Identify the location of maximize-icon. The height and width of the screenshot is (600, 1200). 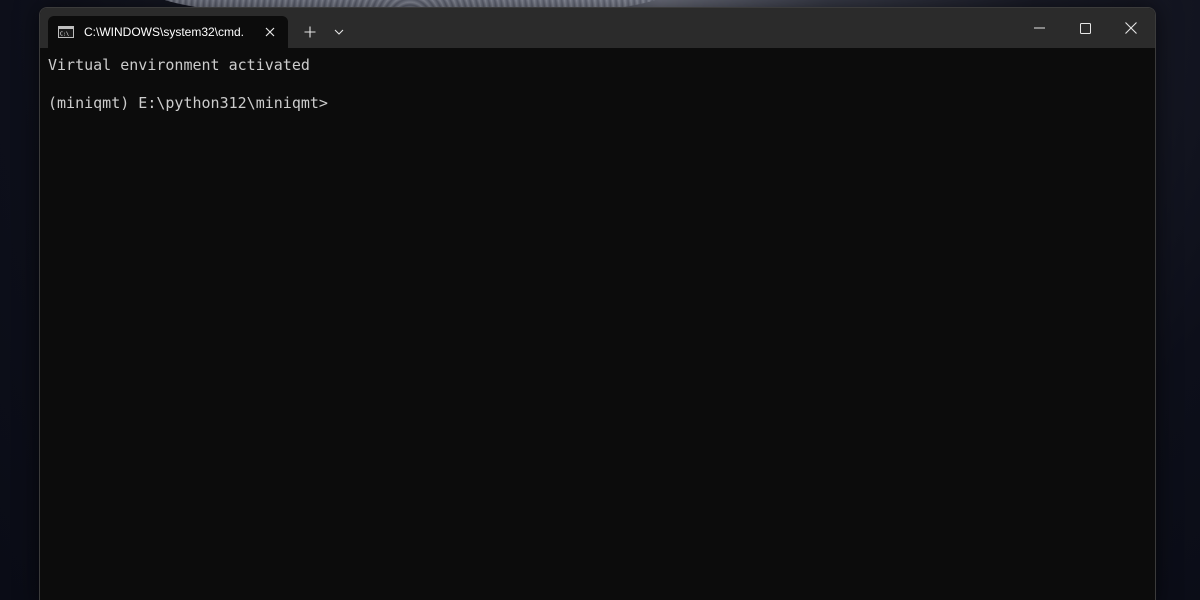
(1085, 28).